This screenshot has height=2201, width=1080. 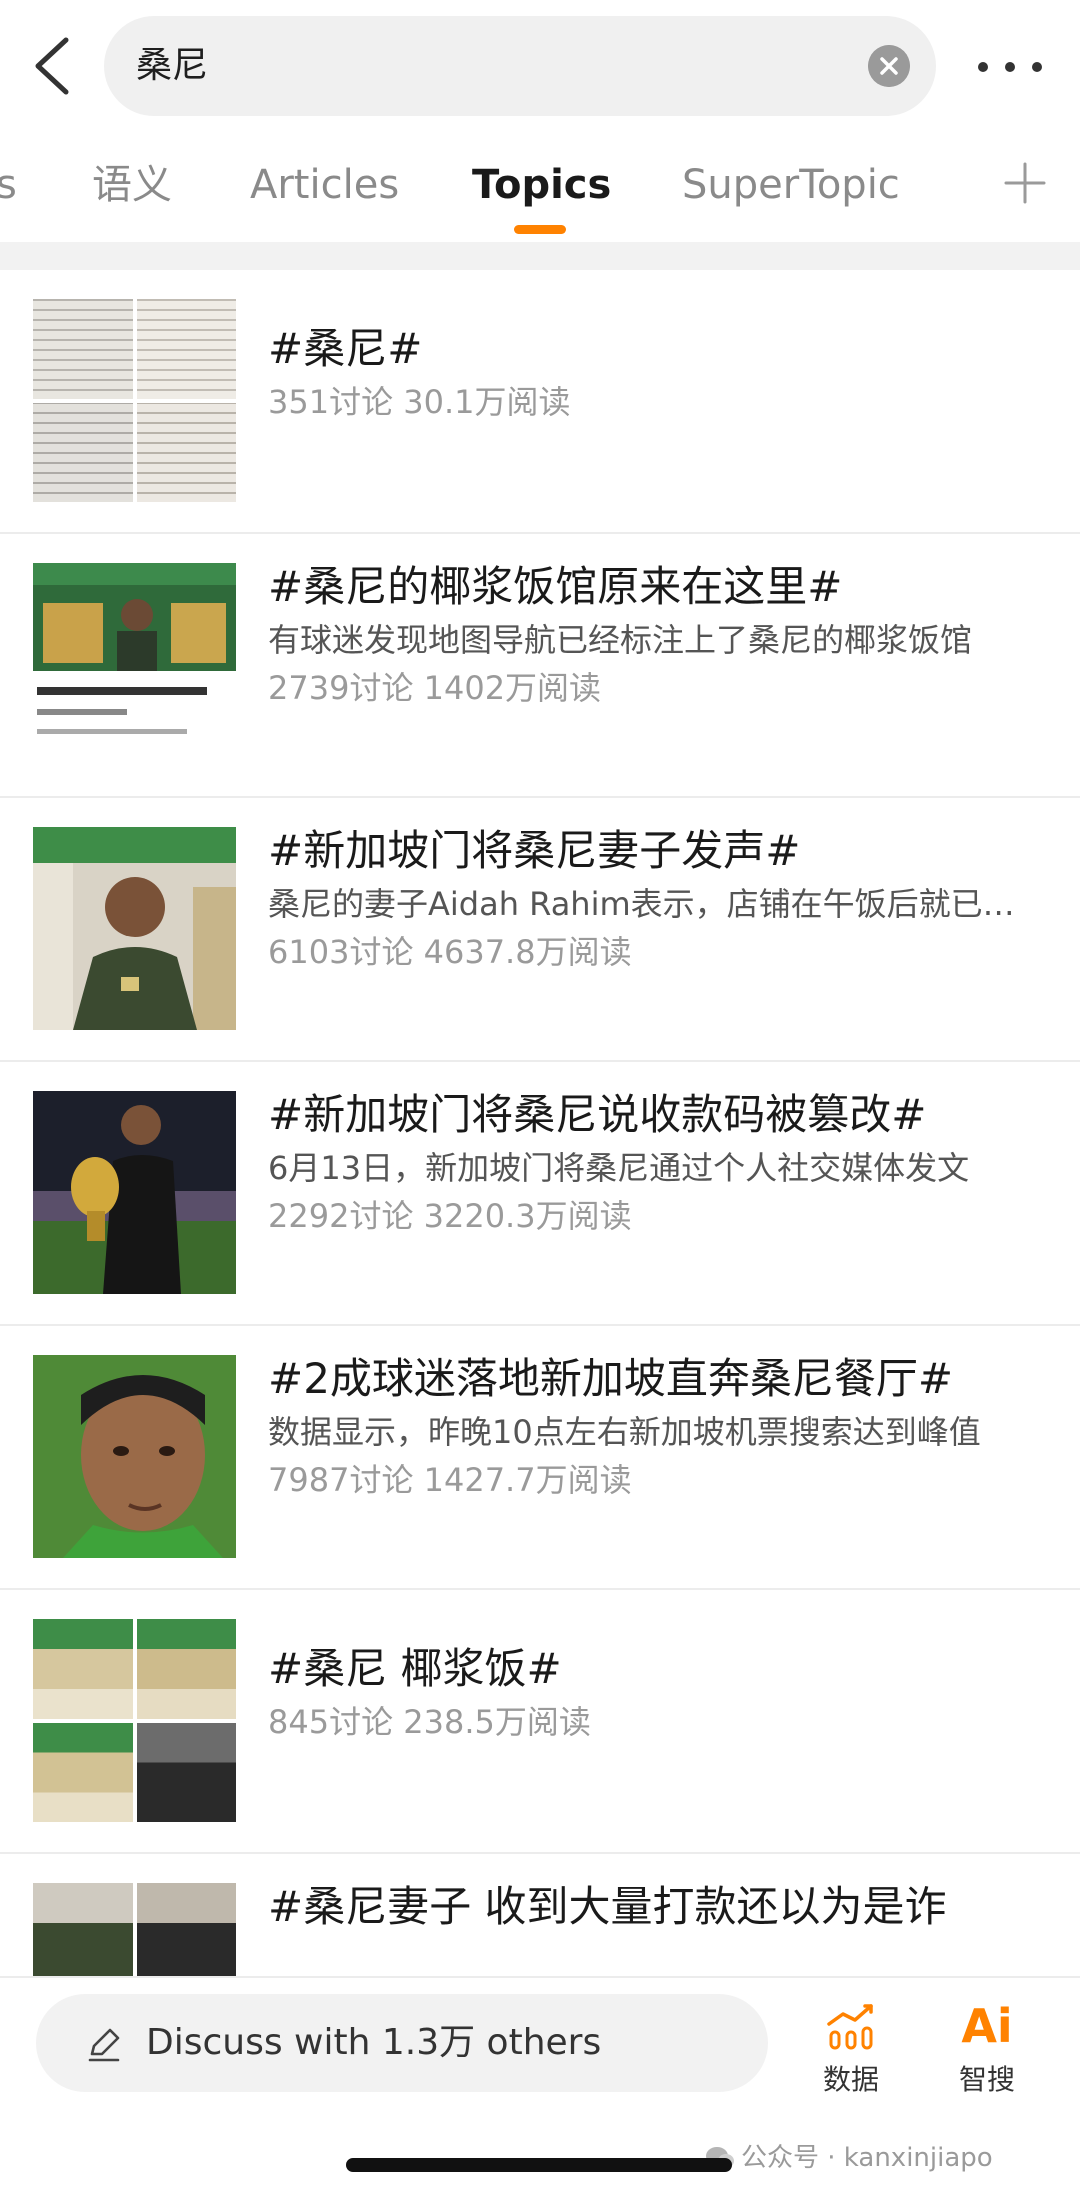 What do you see at coordinates (791, 185) in the screenshot?
I see `tab-supertopic: SuperTopic` at bounding box center [791, 185].